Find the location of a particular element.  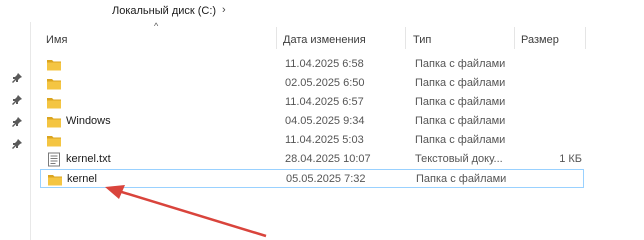

file-row: 11.04.2025 6:58 Папка с файлами is located at coordinates (312, 64).